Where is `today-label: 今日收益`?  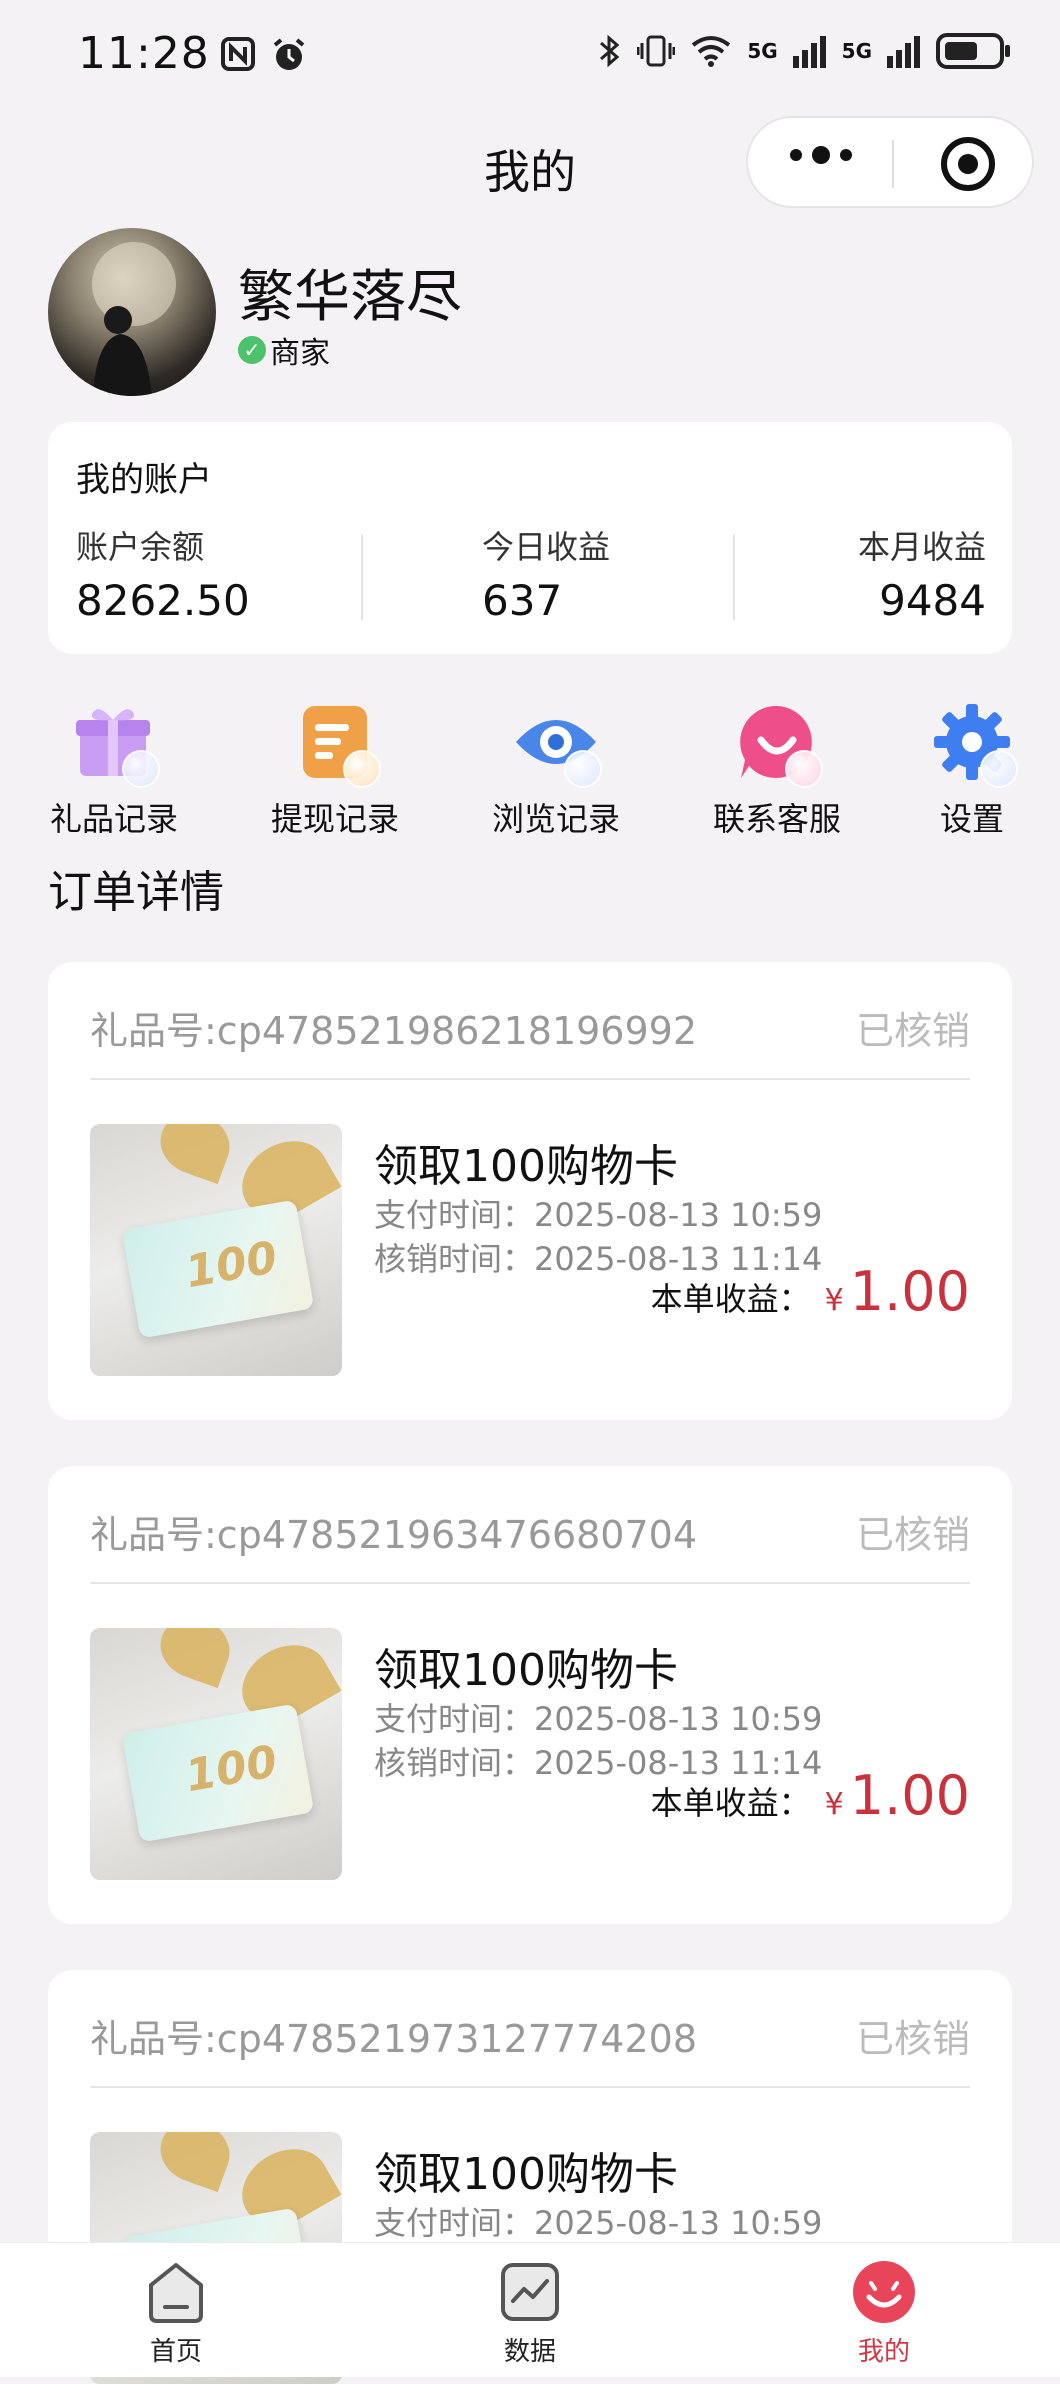 today-label: 今日收益 is located at coordinates (546, 547).